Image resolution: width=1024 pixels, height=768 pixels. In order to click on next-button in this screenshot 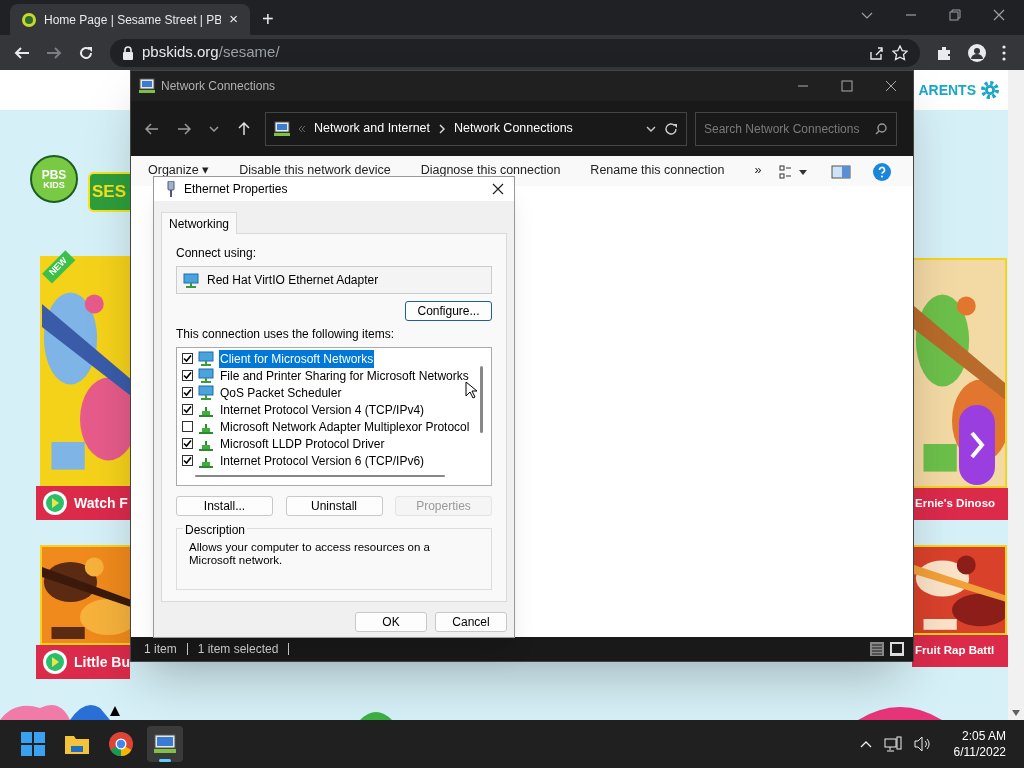, I will do `click(977, 445)`.